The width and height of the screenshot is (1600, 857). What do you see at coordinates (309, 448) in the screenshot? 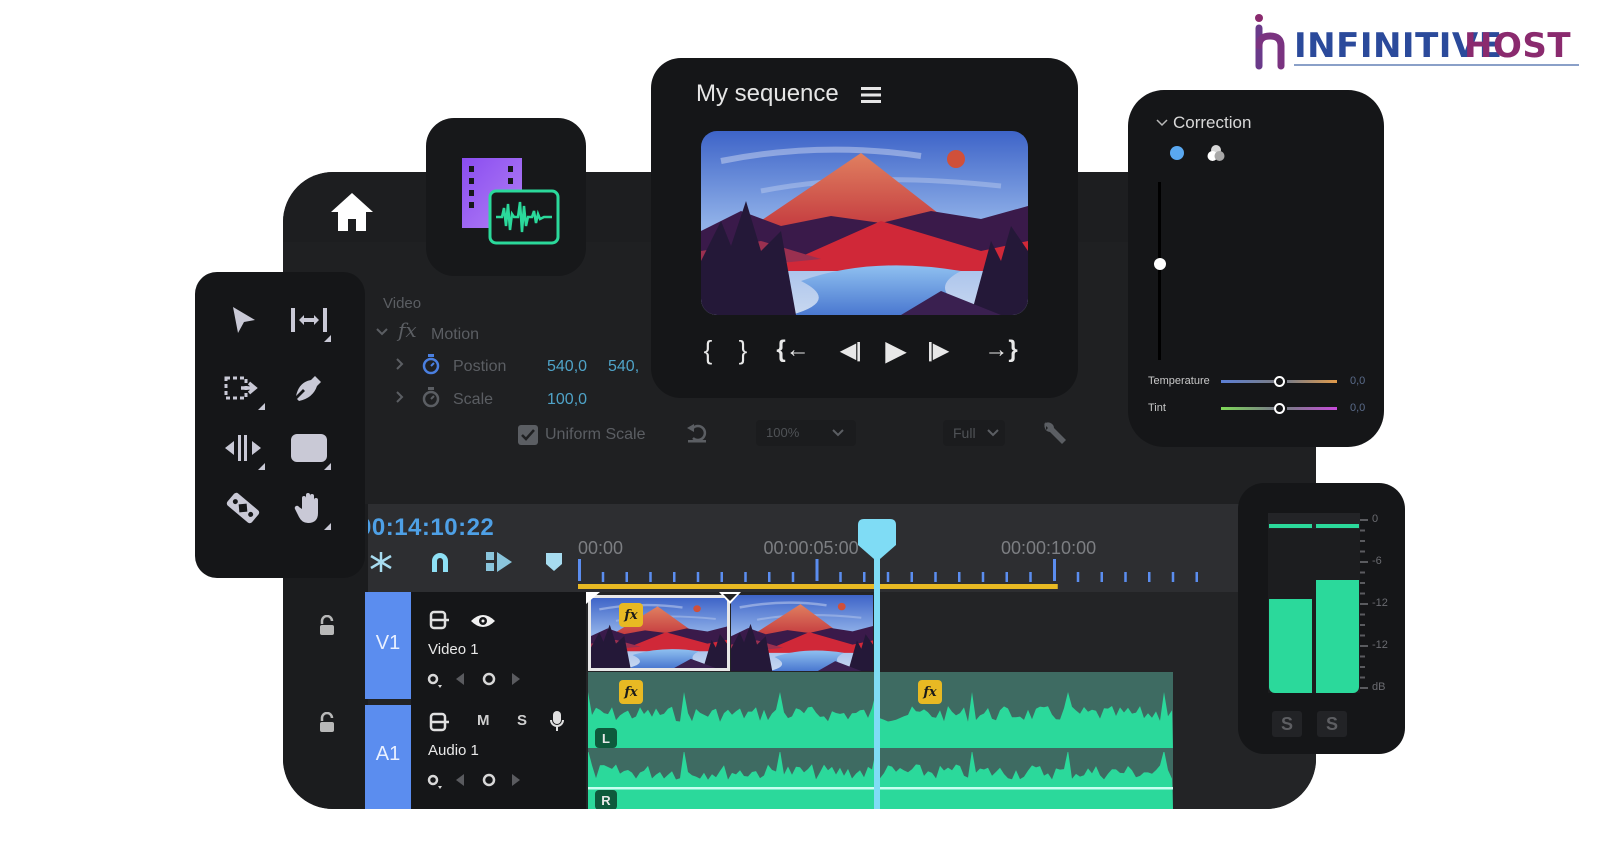
I see `rectangle-tool` at bounding box center [309, 448].